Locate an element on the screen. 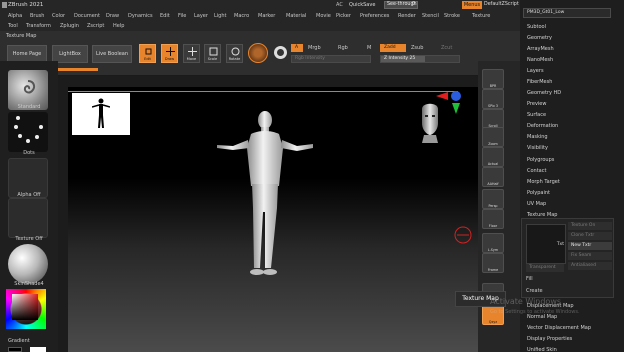 The width and height of the screenshot is (624, 352). menu-draw: Draw is located at coordinates (112, 16).